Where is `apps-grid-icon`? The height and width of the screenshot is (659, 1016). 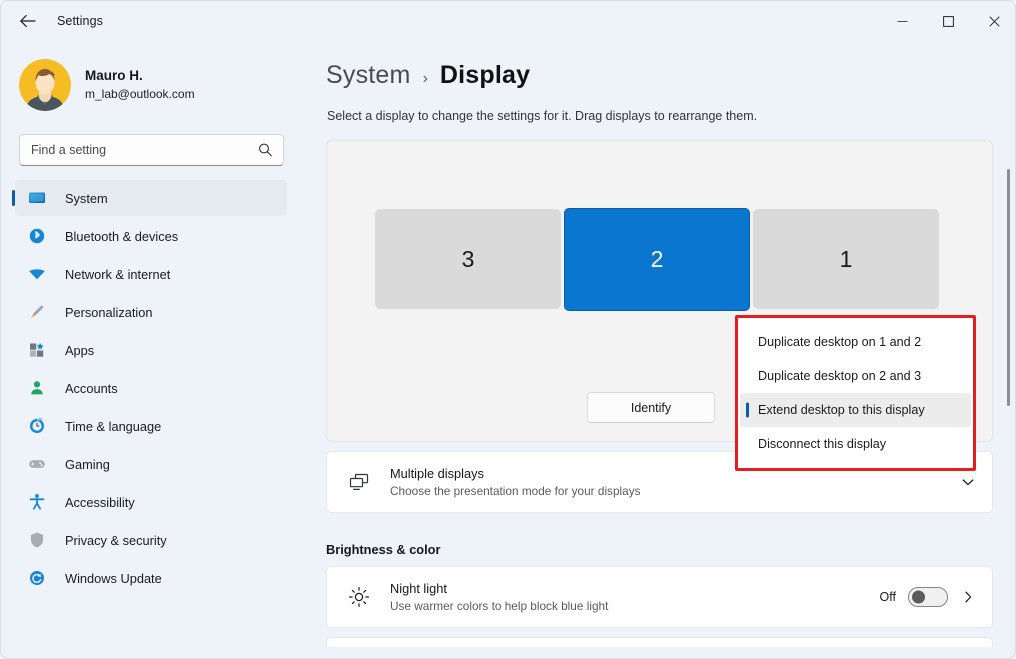 apps-grid-icon is located at coordinates (37, 350).